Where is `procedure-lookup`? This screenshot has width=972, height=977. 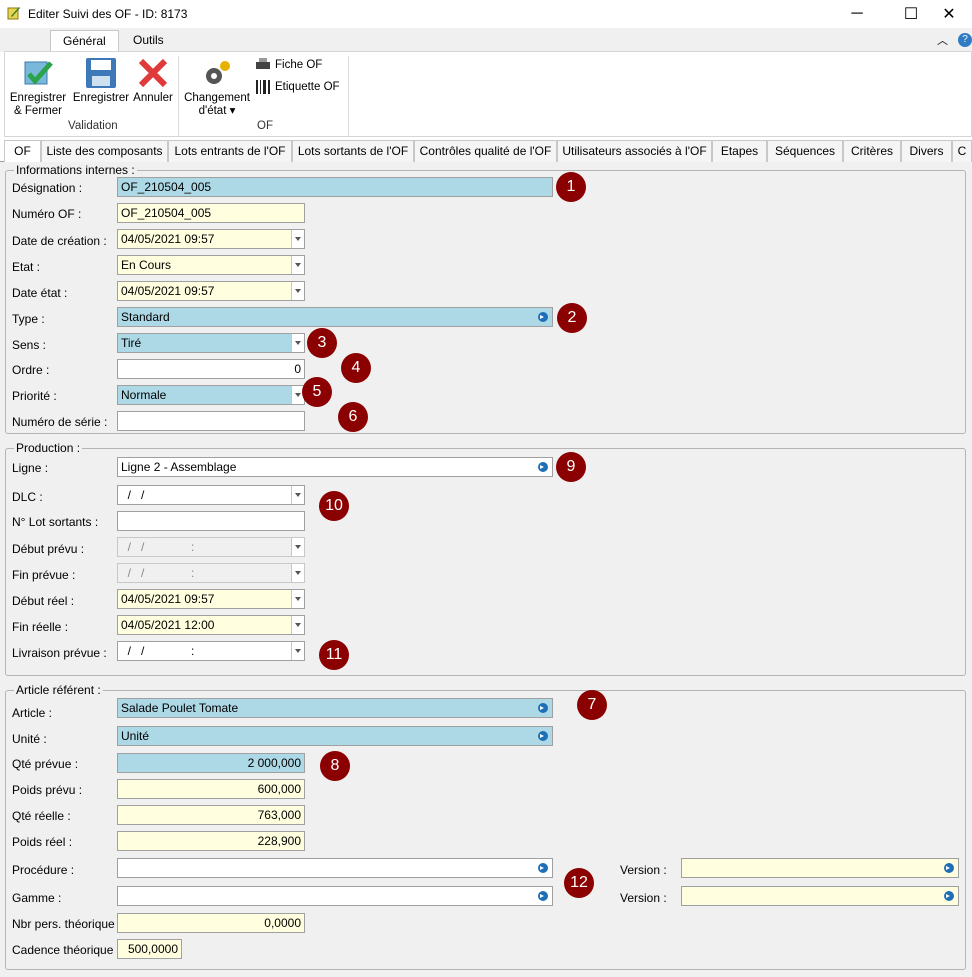 procedure-lookup is located at coordinates (335, 868).